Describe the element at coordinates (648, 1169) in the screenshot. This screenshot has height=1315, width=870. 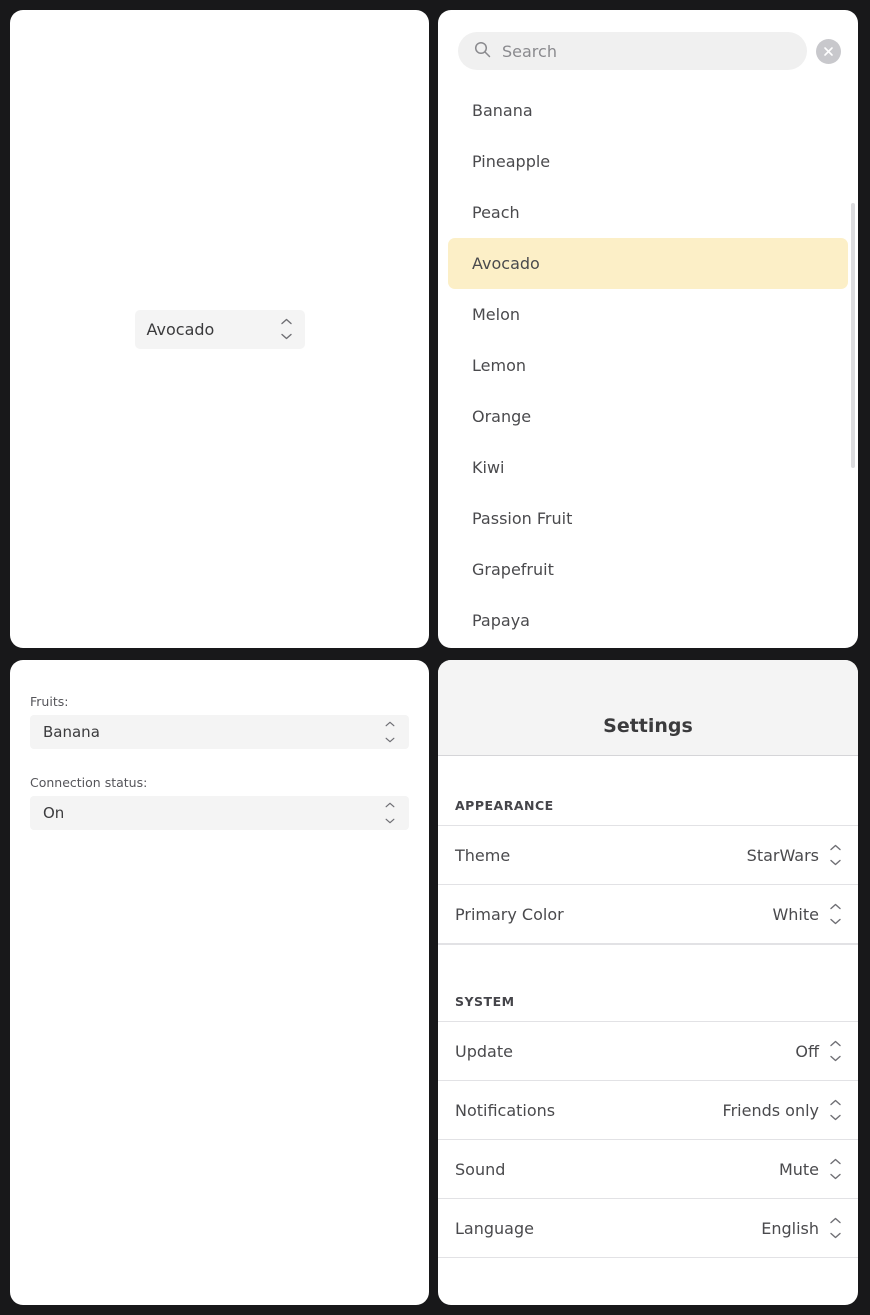
I see `setting-row-sound: Sound Mute` at that location.